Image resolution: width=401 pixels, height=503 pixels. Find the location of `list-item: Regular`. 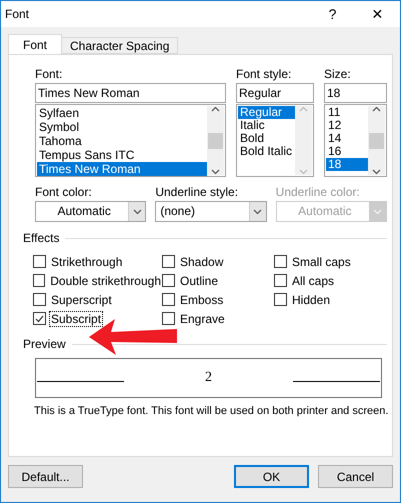

list-item: Regular is located at coordinates (266, 112).